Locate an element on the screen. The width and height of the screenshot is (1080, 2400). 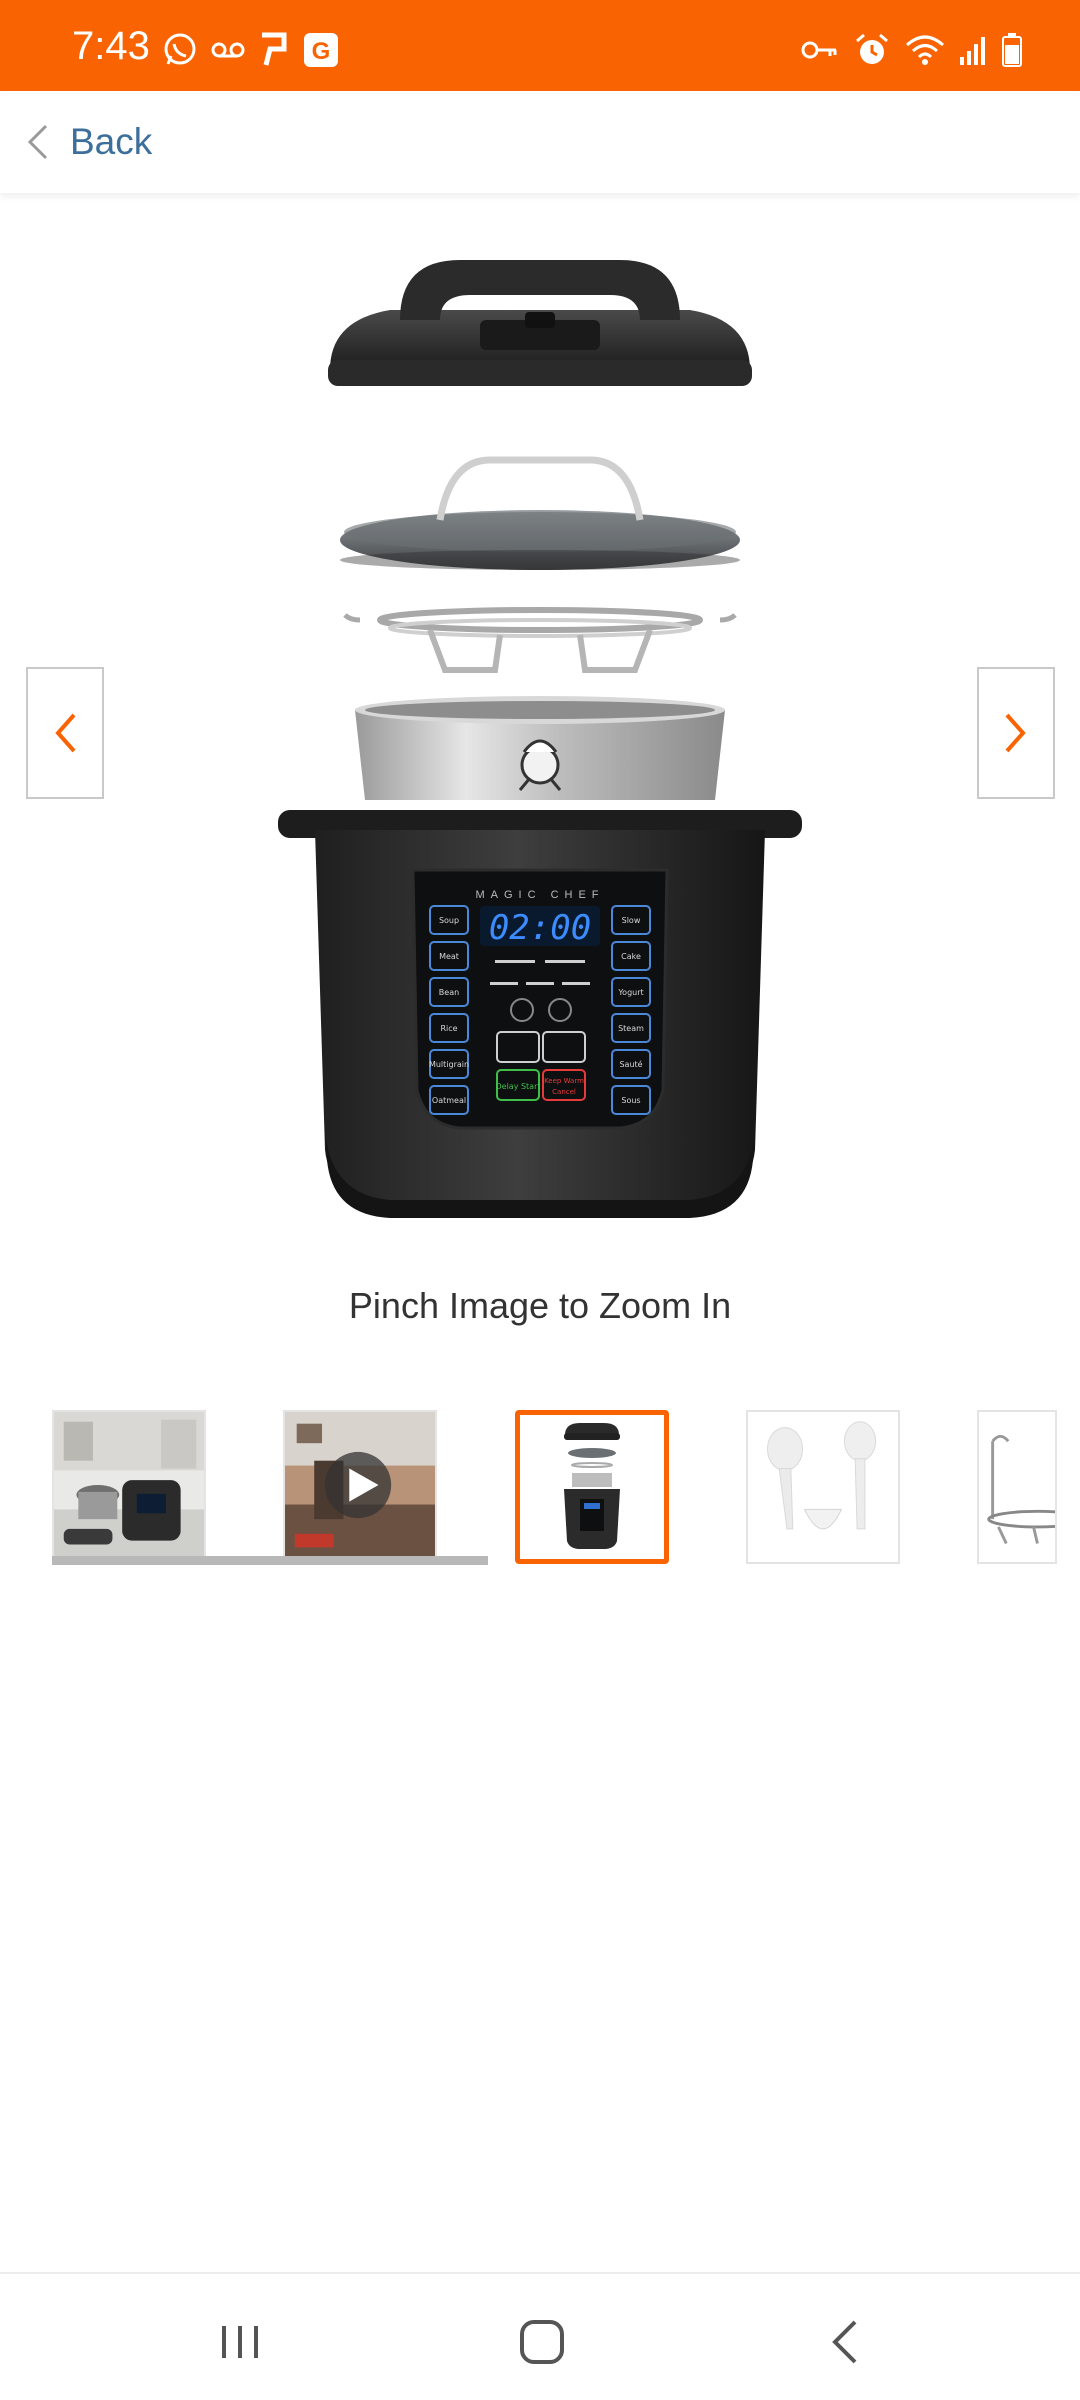
status-right-icons is located at coordinates (911, 50).